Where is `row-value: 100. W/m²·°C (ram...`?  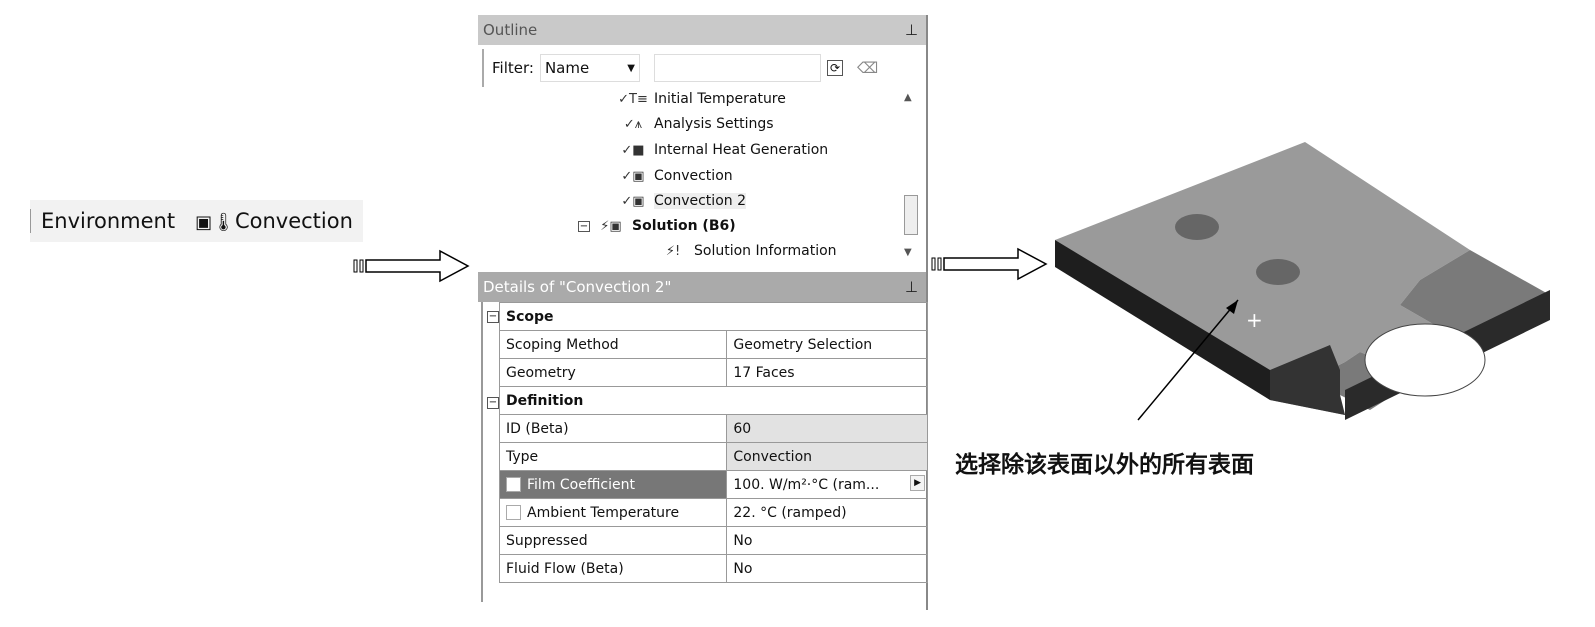
row-value: 100. W/m²·°C (ram... is located at coordinates (806, 484).